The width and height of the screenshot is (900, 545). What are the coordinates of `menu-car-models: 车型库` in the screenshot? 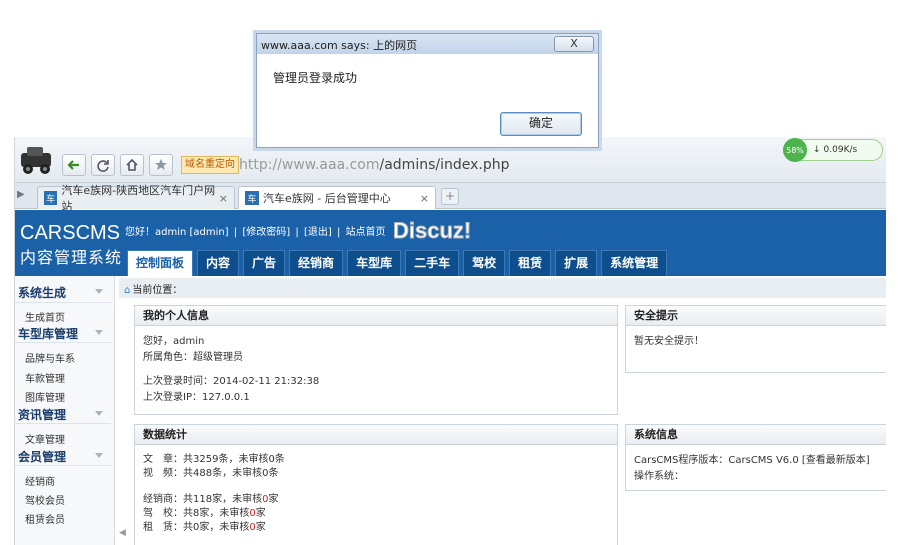 It's located at (374, 263).